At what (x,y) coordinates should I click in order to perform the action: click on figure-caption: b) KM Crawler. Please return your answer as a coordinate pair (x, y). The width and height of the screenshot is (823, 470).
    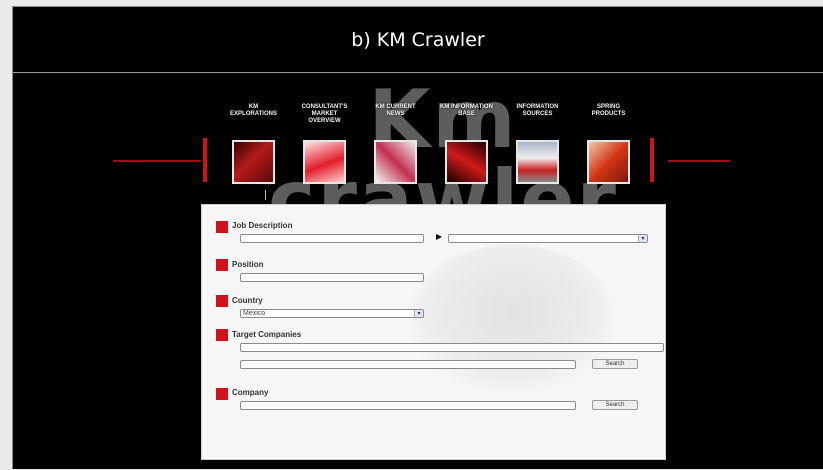
    Looking at the image, I should click on (418, 40).